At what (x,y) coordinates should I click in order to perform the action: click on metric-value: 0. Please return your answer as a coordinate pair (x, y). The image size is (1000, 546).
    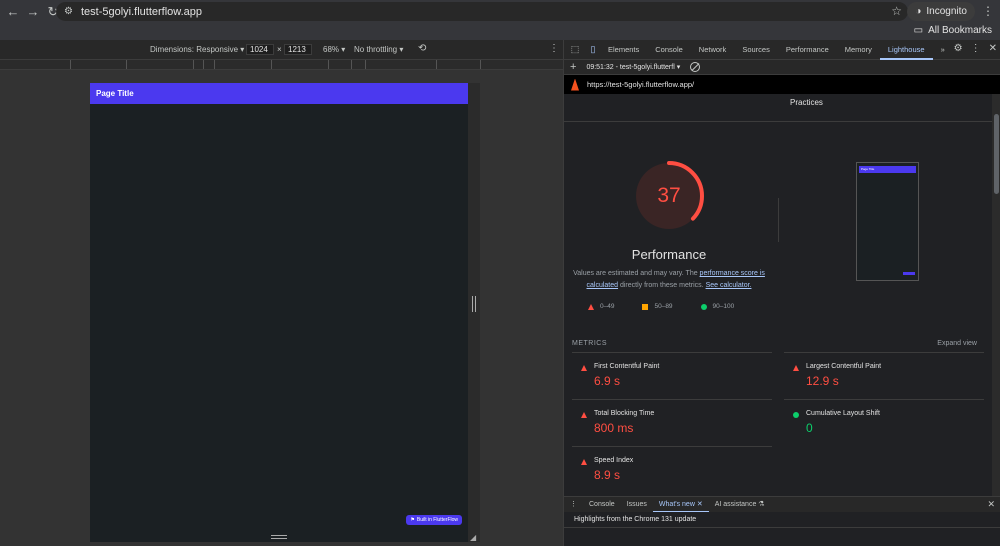
    Looking at the image, I should click on (809, 428).